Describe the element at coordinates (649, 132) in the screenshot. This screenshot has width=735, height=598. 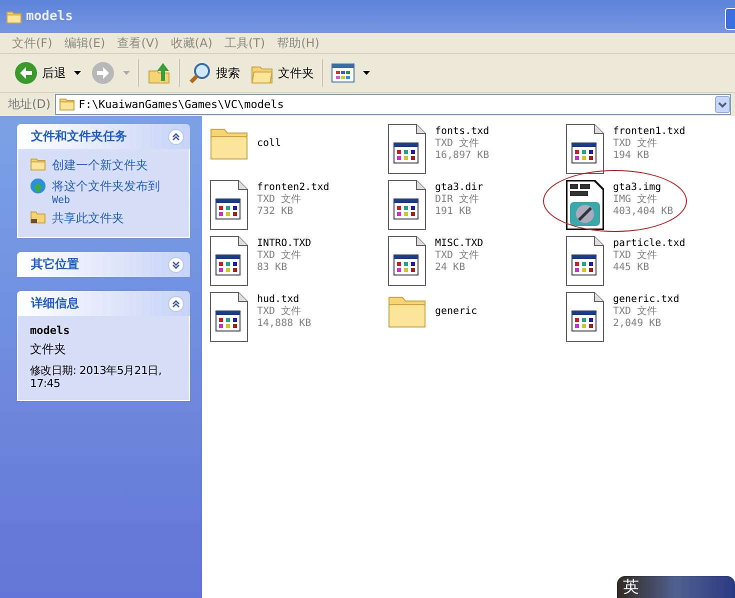
I see `file-name: fronten1.txd` at that location.